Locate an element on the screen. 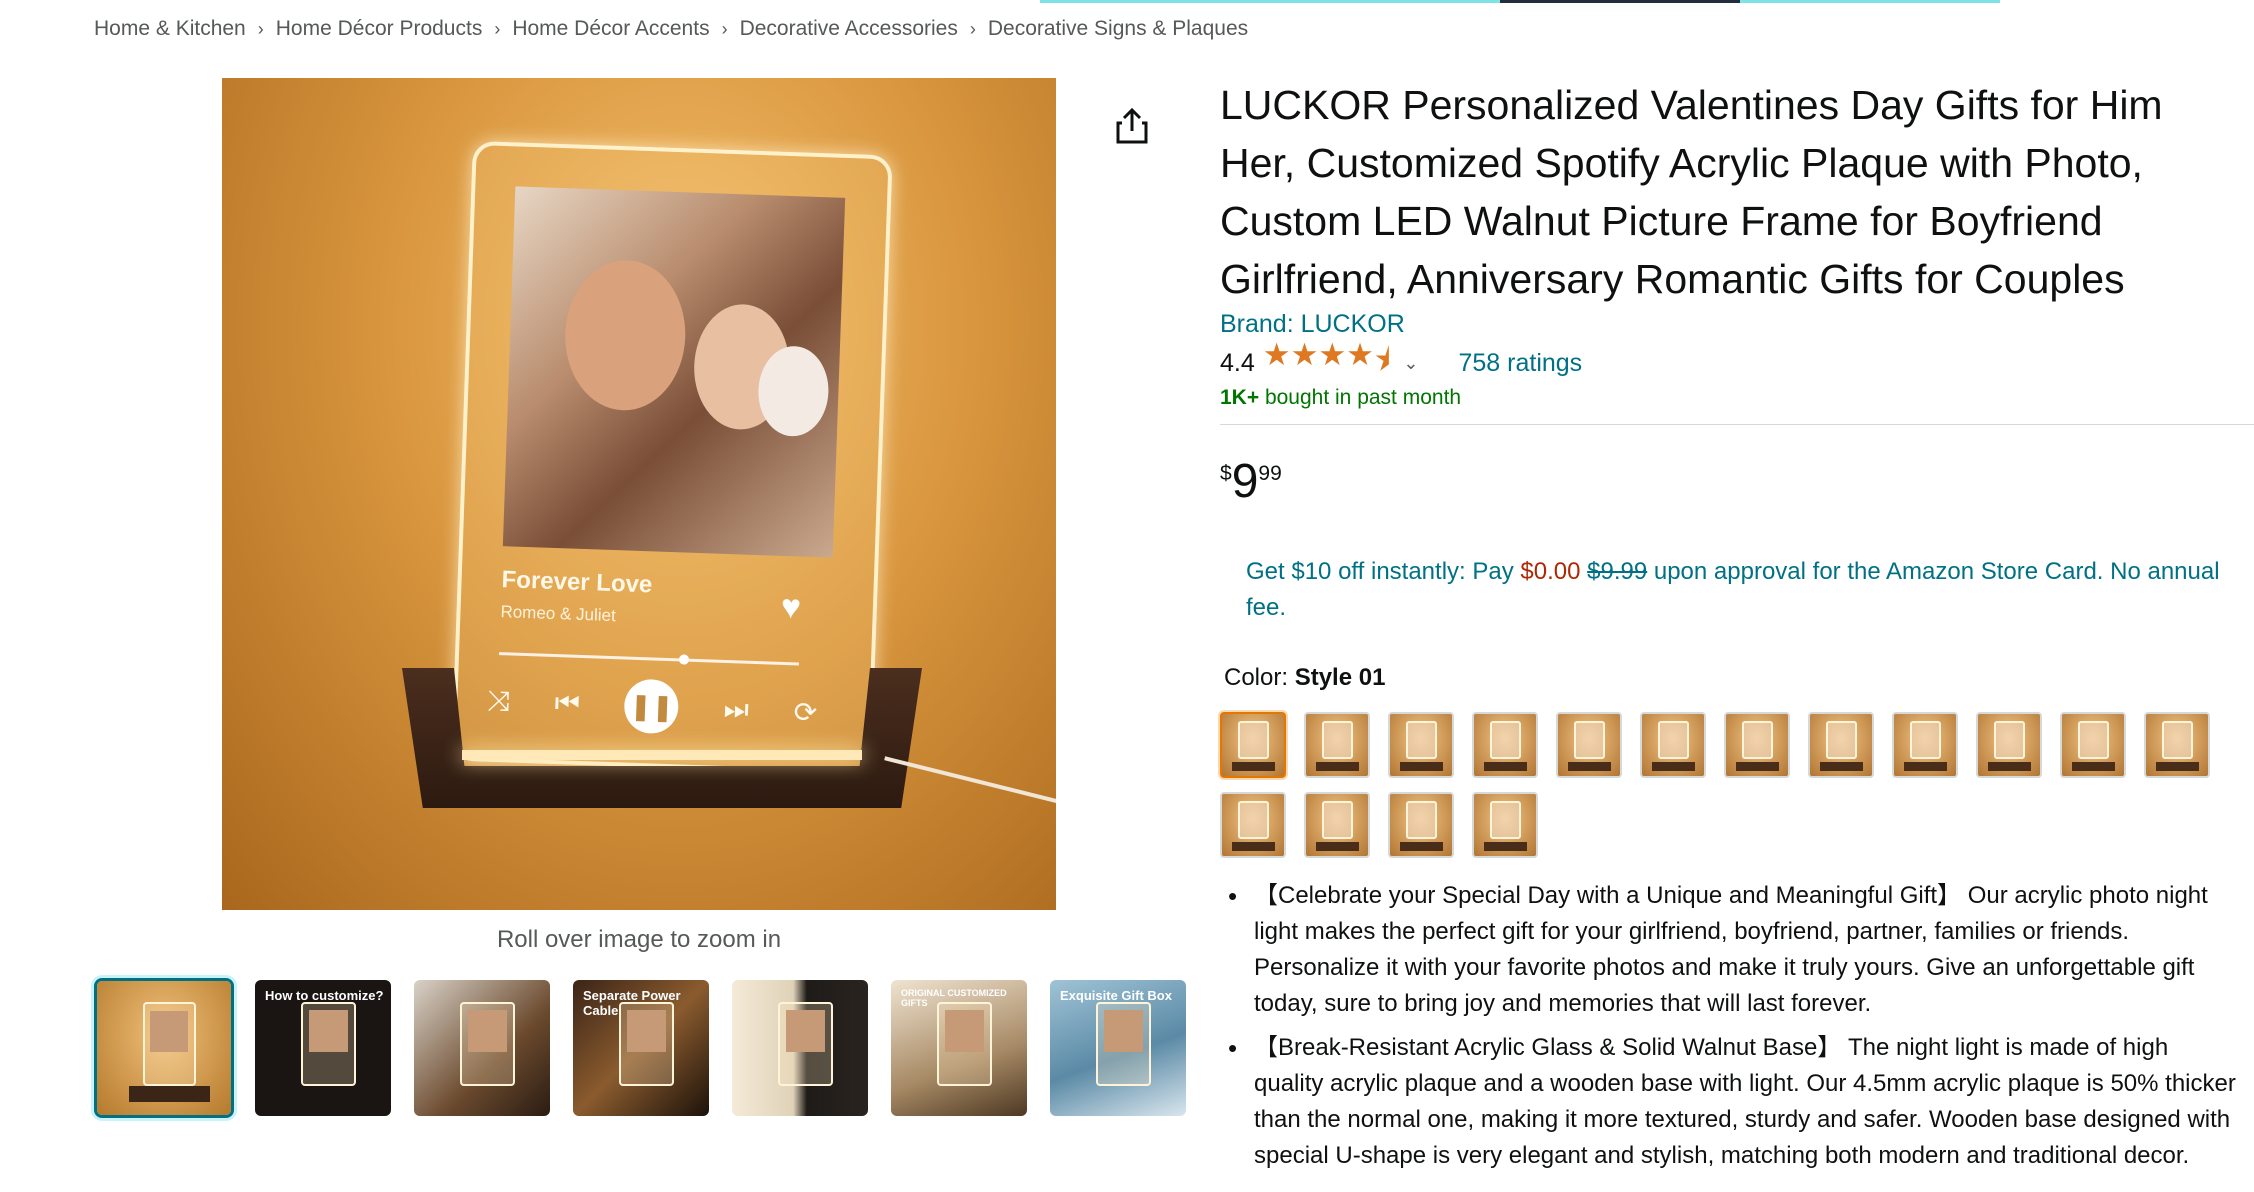 The image size is (2254, 1192). share-button is located at coordinates (1132, 126).